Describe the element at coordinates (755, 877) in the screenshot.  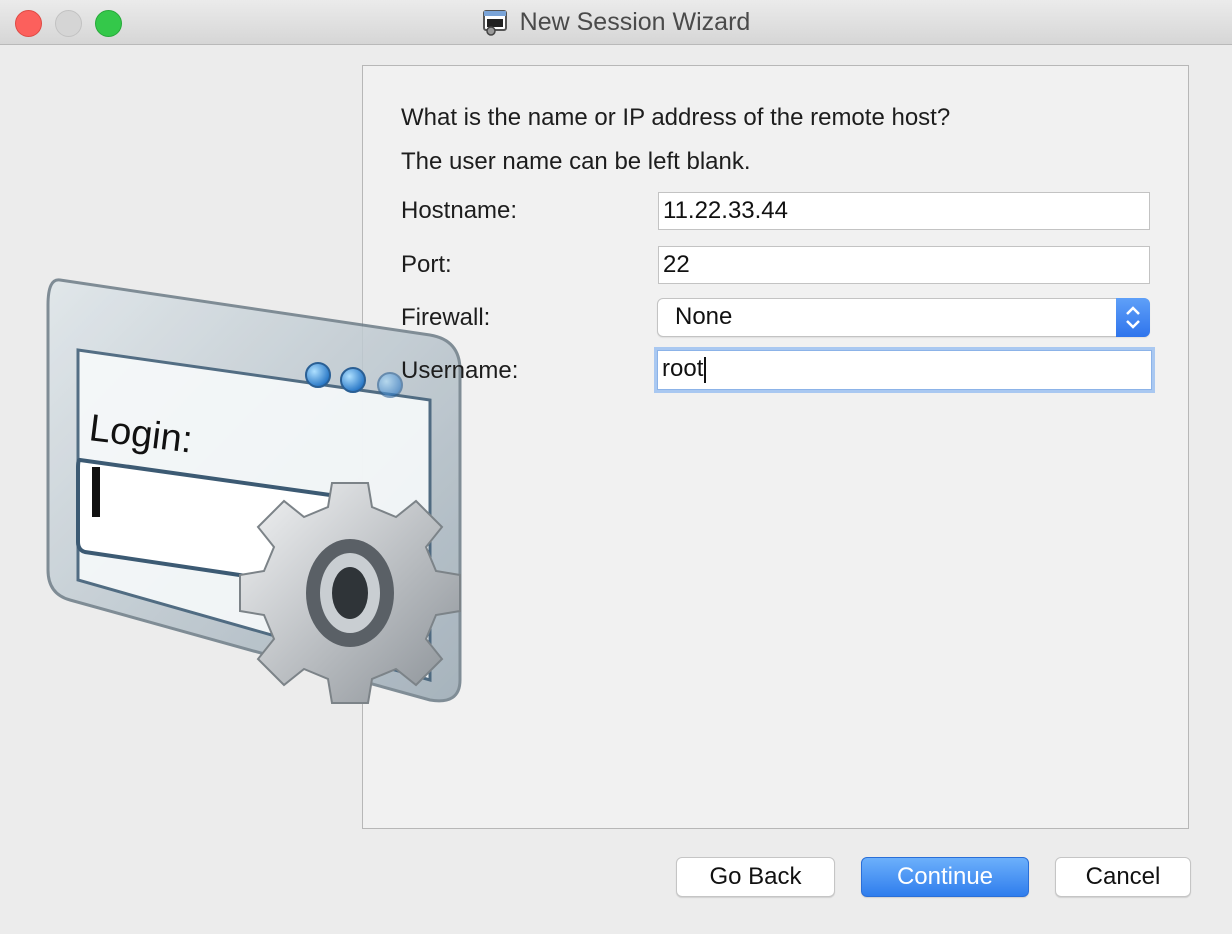
I see `go-back-button: Go Back` at that location.